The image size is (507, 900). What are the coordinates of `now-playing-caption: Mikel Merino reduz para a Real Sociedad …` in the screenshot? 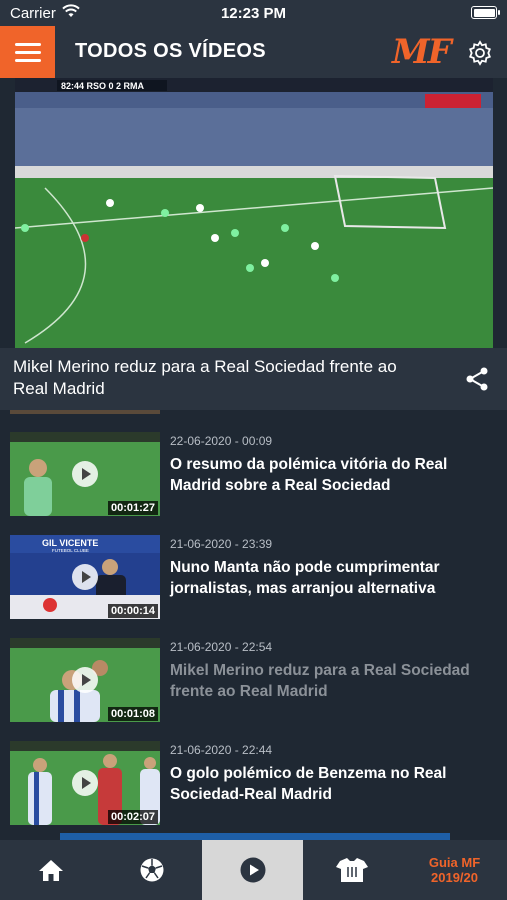 It's located at (253, 379).